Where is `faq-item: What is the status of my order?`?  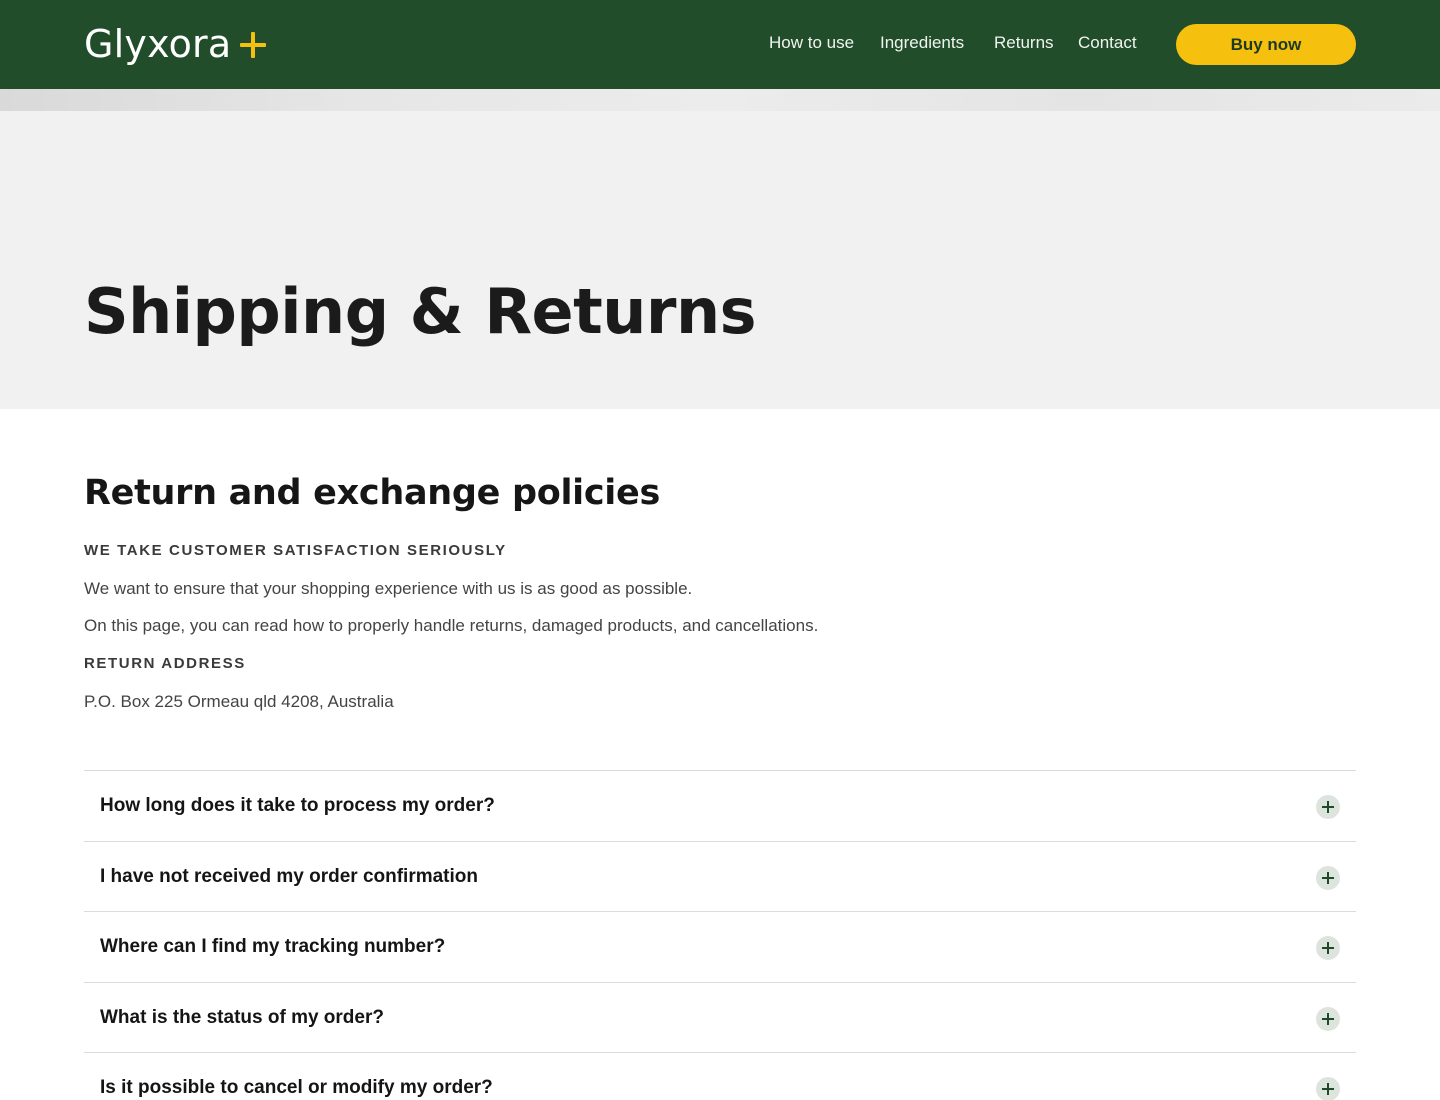
faq-item: What is the status of my order? is located at coordinates (720, 1018).